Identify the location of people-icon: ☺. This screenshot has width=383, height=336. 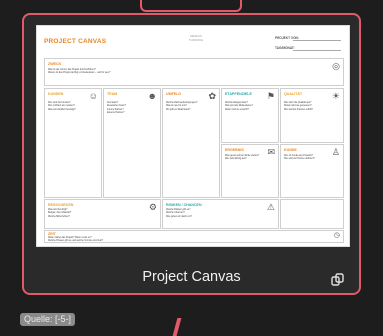
(93, 96).